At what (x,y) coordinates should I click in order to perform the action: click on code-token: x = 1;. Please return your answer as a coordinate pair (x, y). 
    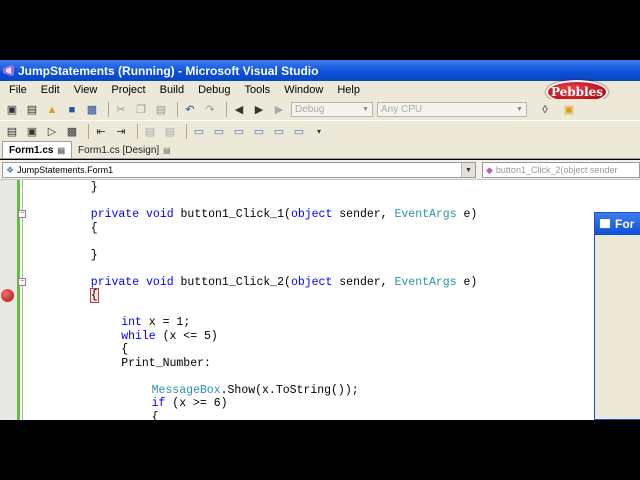
    Looking at the image, I should click on (166, 322).